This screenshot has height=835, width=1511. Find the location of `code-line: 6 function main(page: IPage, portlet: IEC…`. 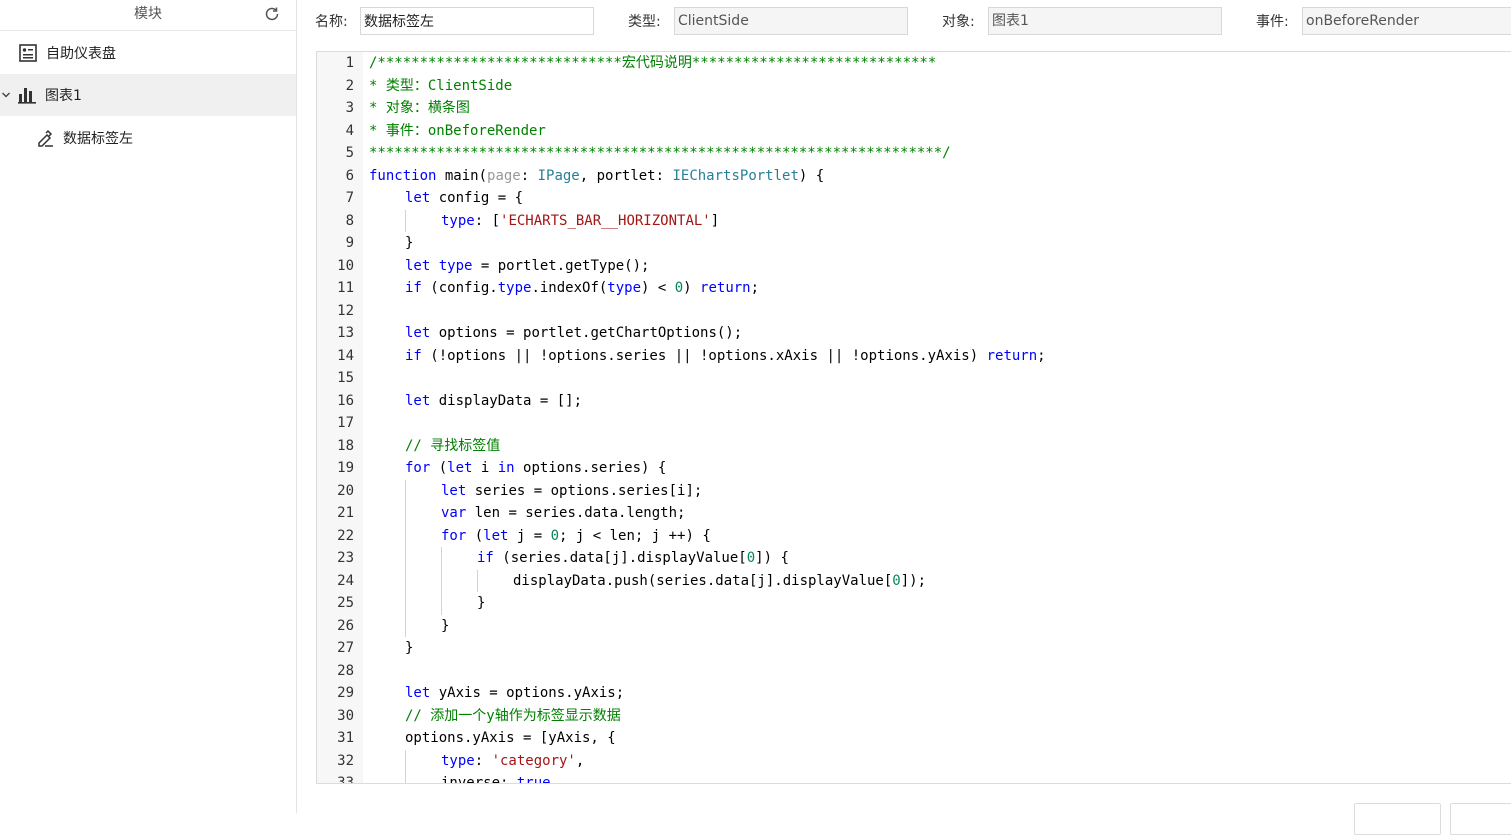

code-line: 6 function main(page: IPage, portlet: IEC… is located at coordinates (914, 176).